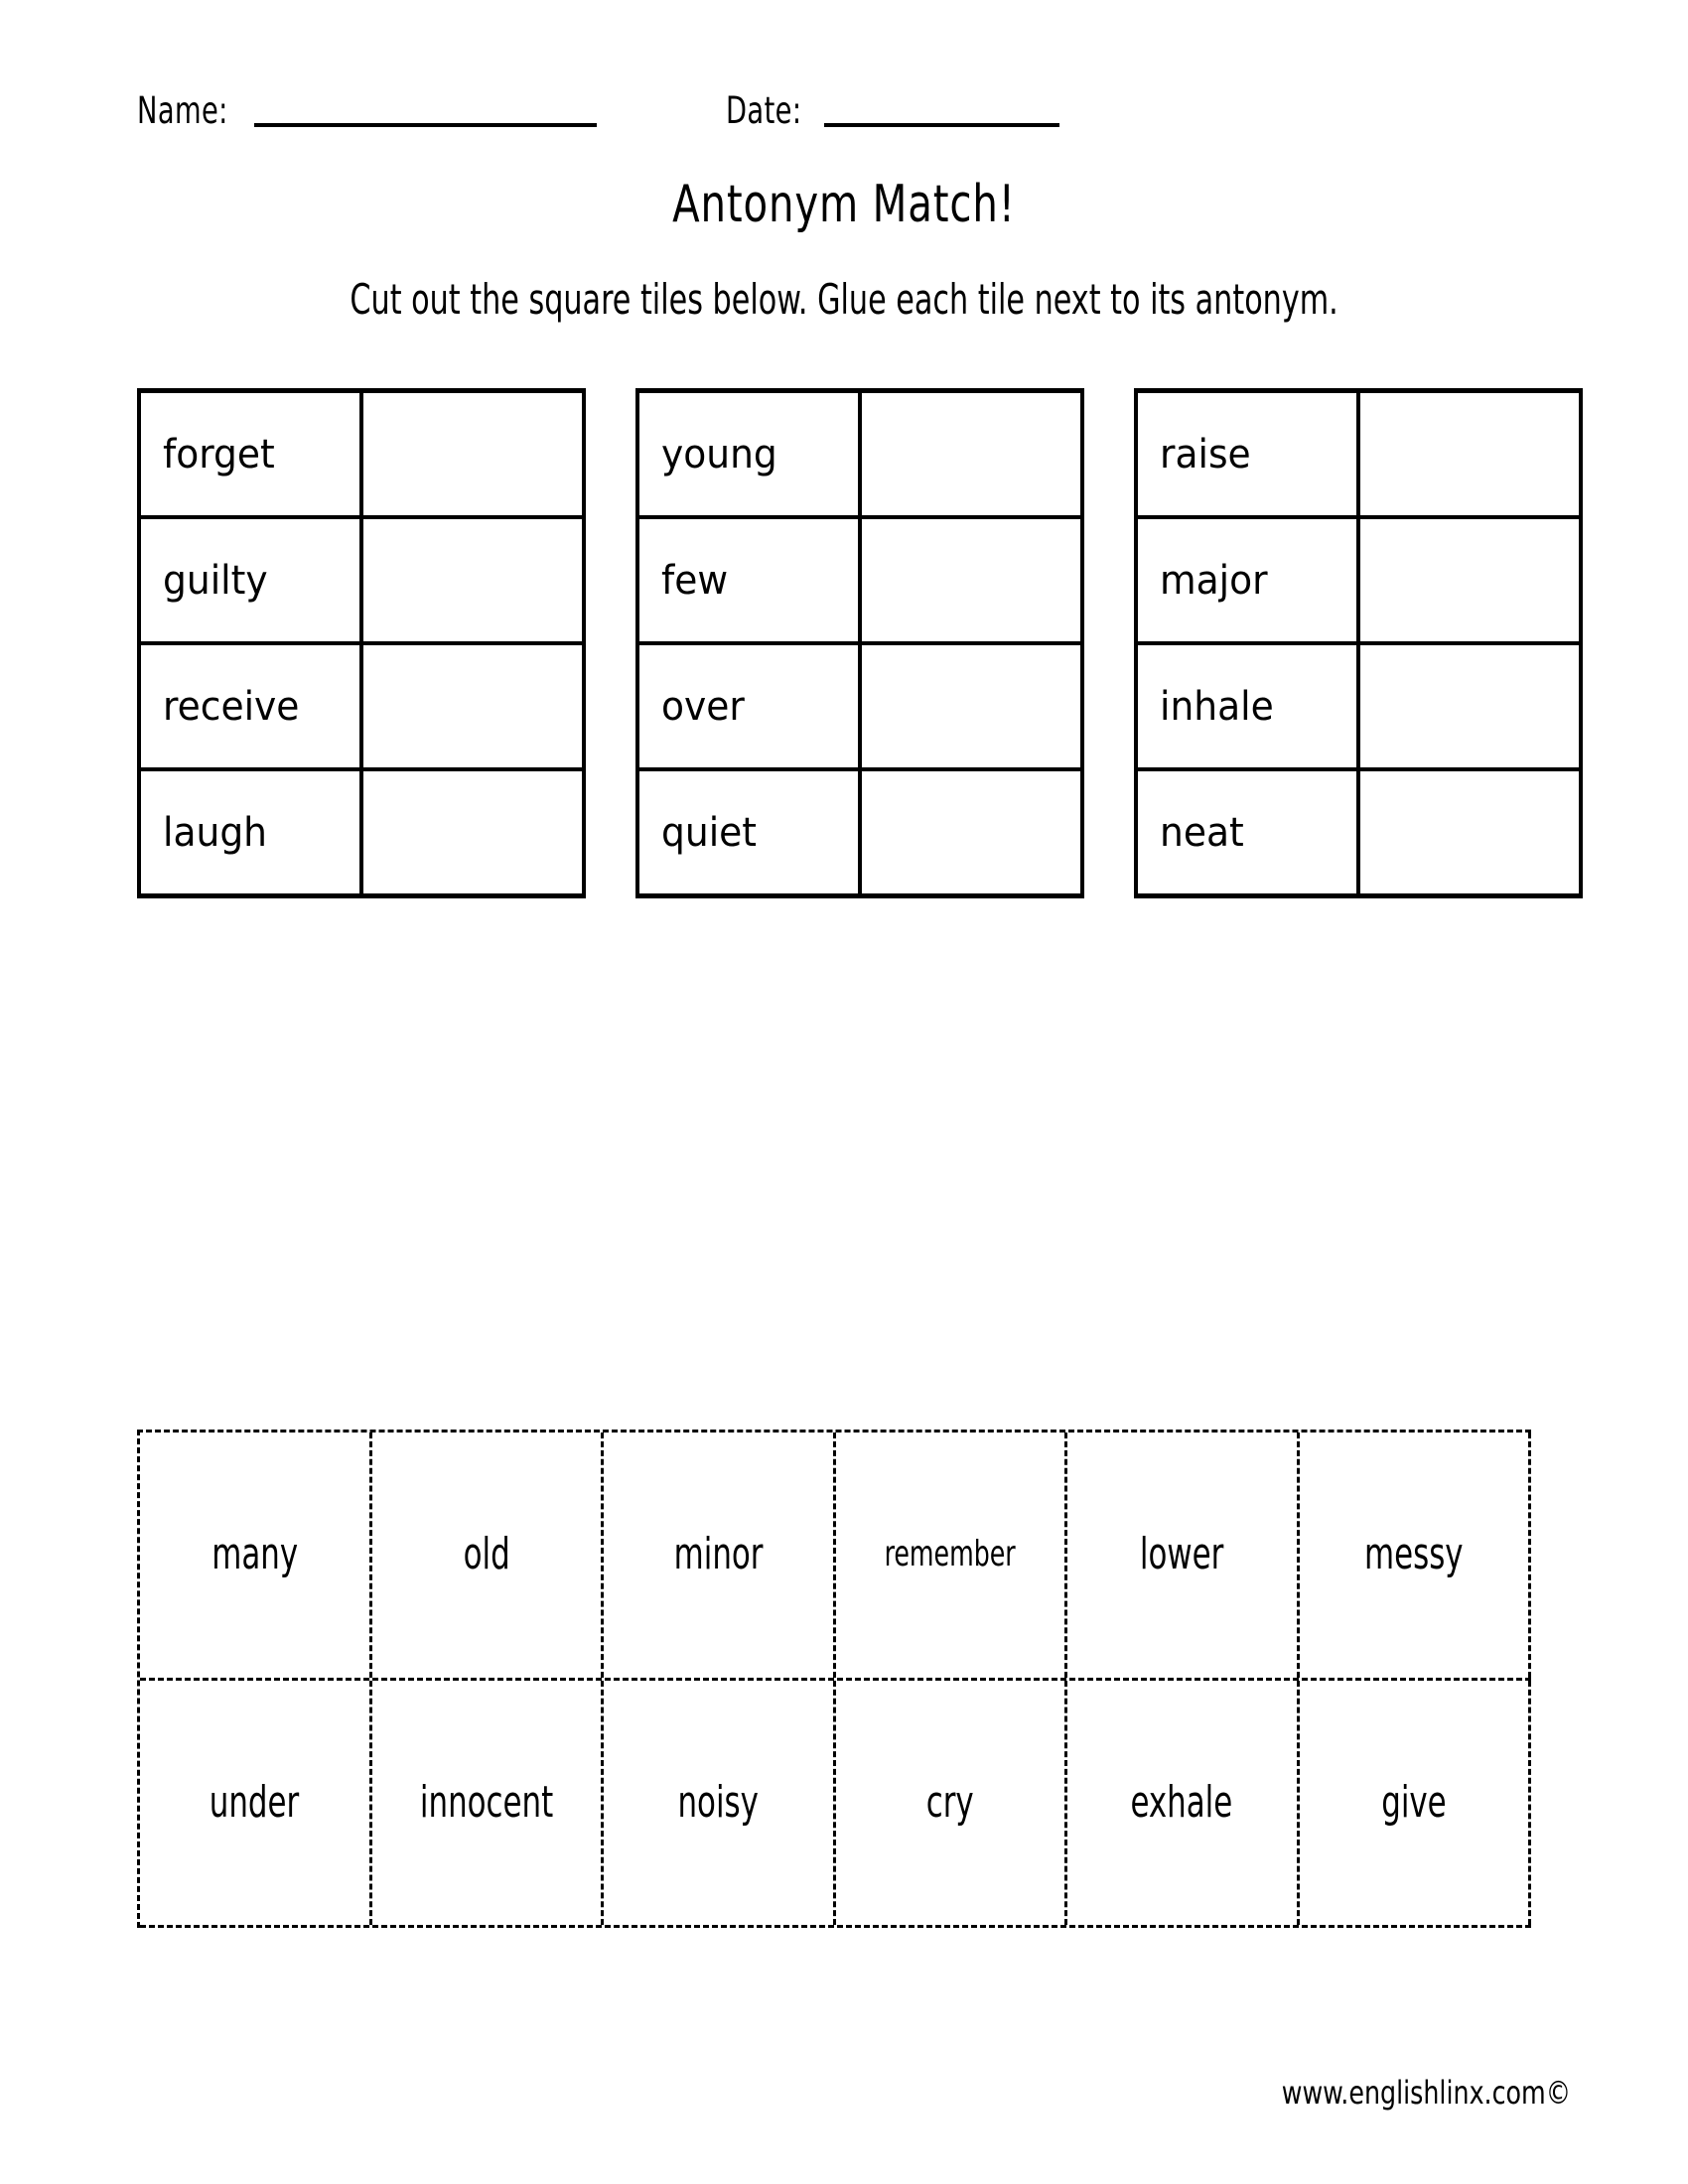 The image size is (1688, 2184). Describe the element at coordinates (1249, 832) in the screenshot. I see `prompt-cell: neat` at that location.